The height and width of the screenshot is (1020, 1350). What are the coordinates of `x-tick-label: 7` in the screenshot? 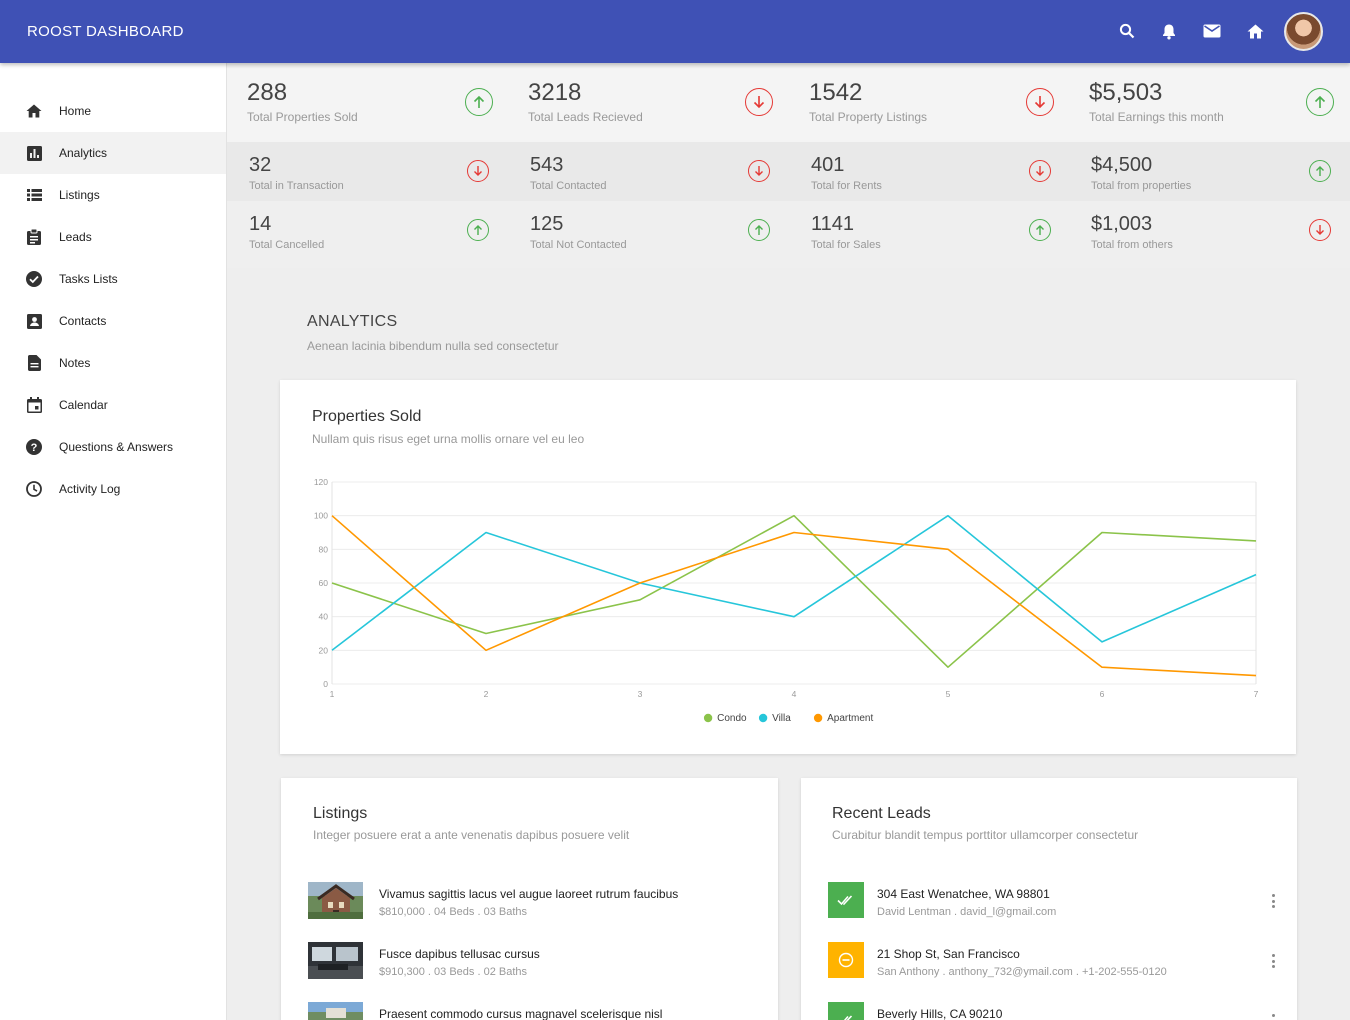 It's located at (1256, 694).